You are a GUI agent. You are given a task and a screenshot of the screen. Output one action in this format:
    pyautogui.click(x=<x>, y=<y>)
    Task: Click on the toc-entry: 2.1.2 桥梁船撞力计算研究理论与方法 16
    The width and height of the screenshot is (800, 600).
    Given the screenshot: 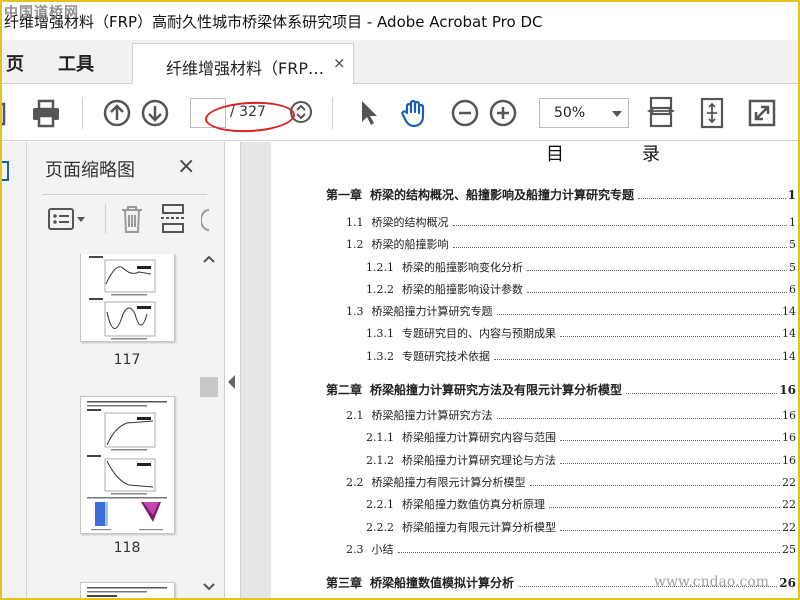 What is the action you would take?
    pyautogui.click(x=581, y=460)
    